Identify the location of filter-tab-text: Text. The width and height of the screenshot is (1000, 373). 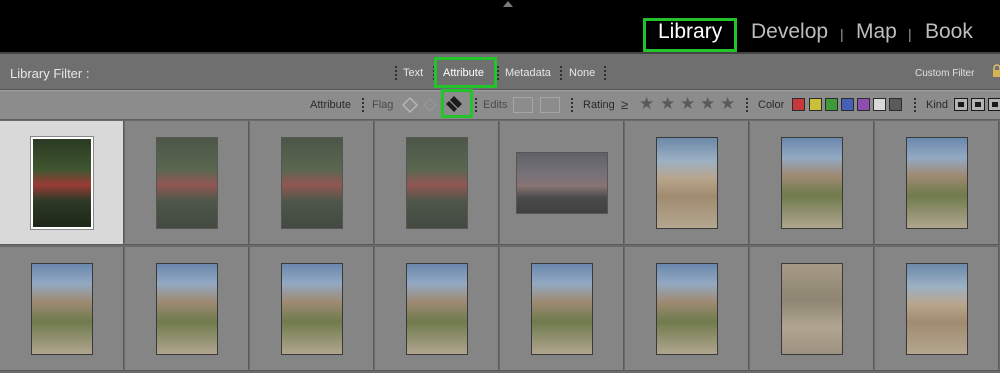
(413, 73).